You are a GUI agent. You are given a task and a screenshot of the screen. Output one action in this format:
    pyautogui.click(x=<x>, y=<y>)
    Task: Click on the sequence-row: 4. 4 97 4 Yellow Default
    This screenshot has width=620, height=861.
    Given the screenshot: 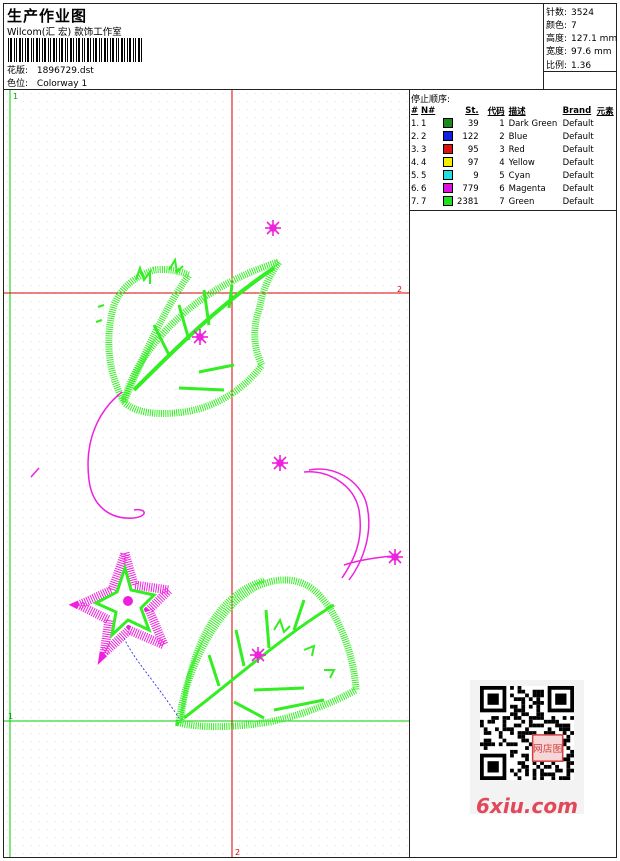 What is the action you would take?
    pyautogui.click(x=513, y=162)
    